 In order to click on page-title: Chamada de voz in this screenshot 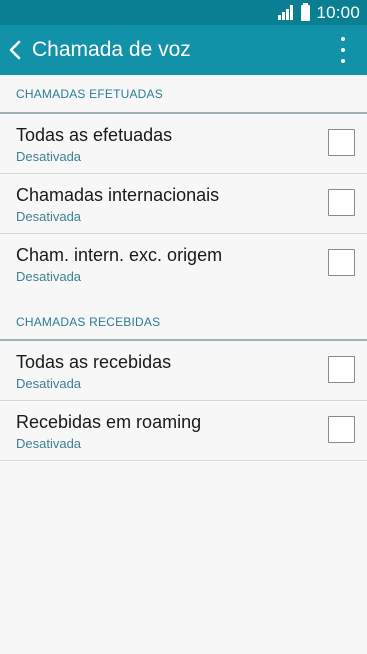, I will do `click(111, 49)`.